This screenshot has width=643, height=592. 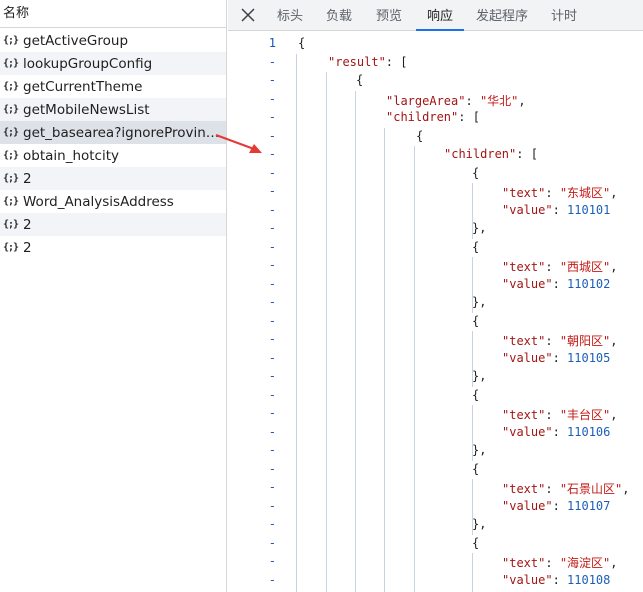 I want to click on code-line: "text": "海淀区",, so click(x=560, y=563).